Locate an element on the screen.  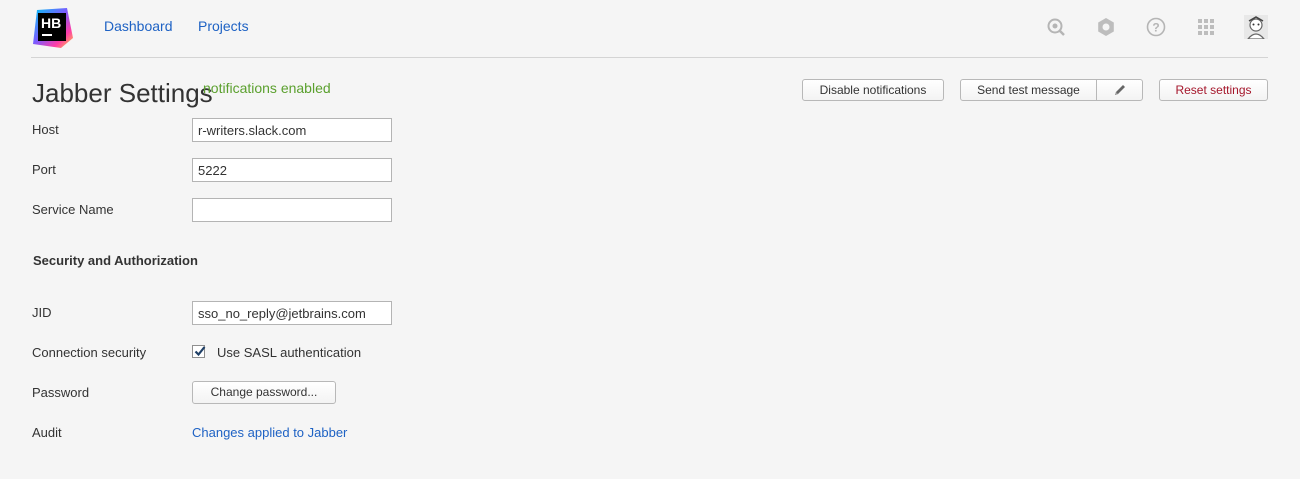
edit-message-button is located at coordinates (1119, 90).